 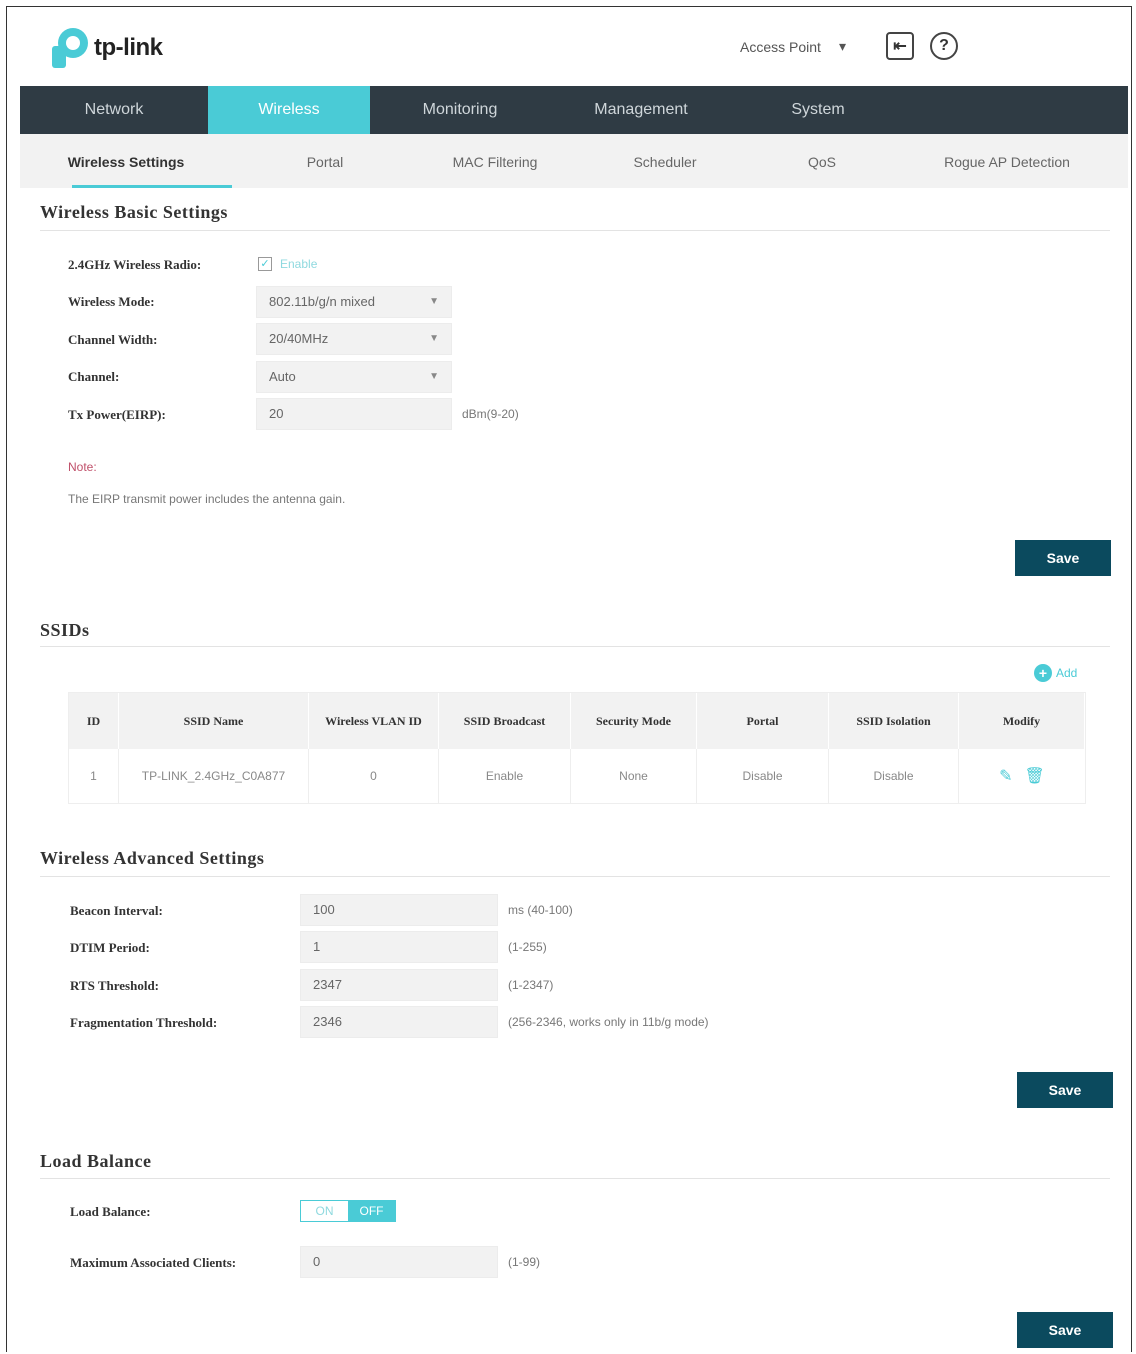 I want to click on channel-select: Auto ▼, so click(x=354, y=377).